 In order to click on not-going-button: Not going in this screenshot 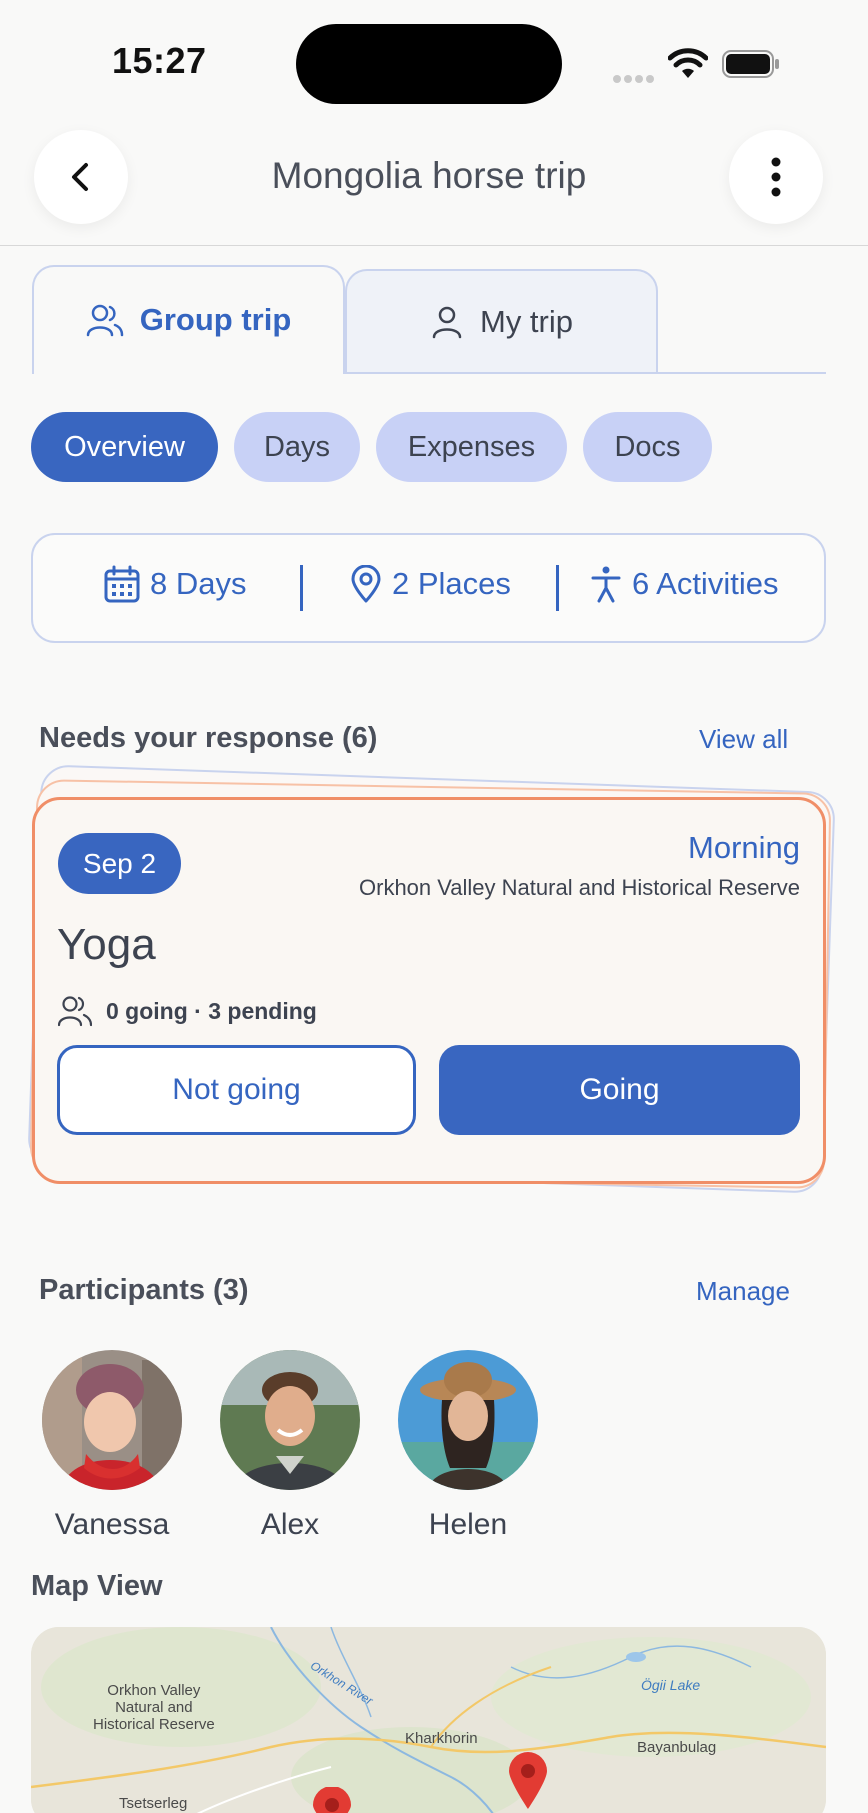, I will do `click(236, 1090)`.